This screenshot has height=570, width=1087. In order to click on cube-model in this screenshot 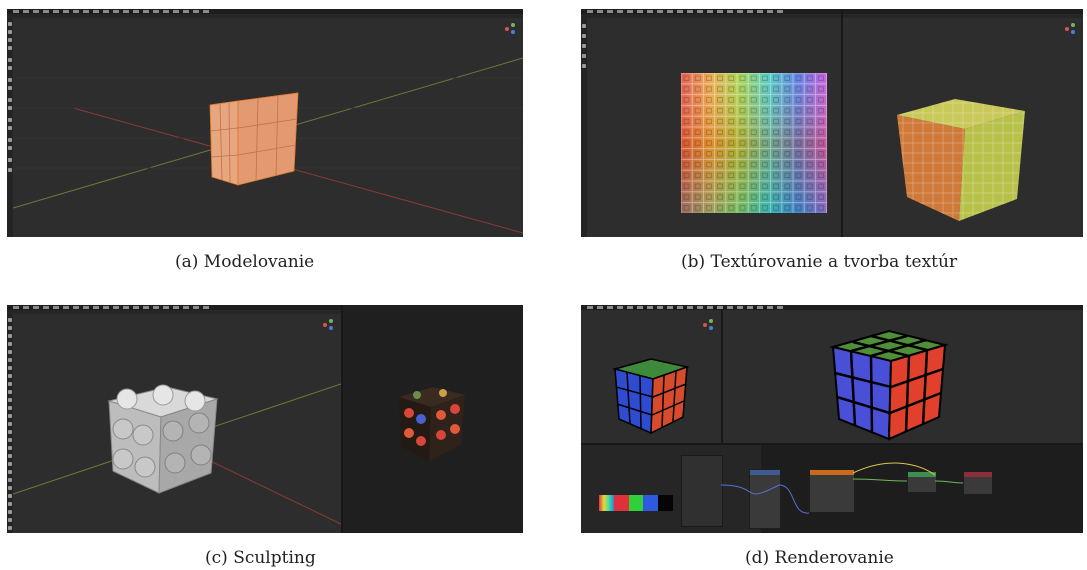, I will do `click(257, 140)`.